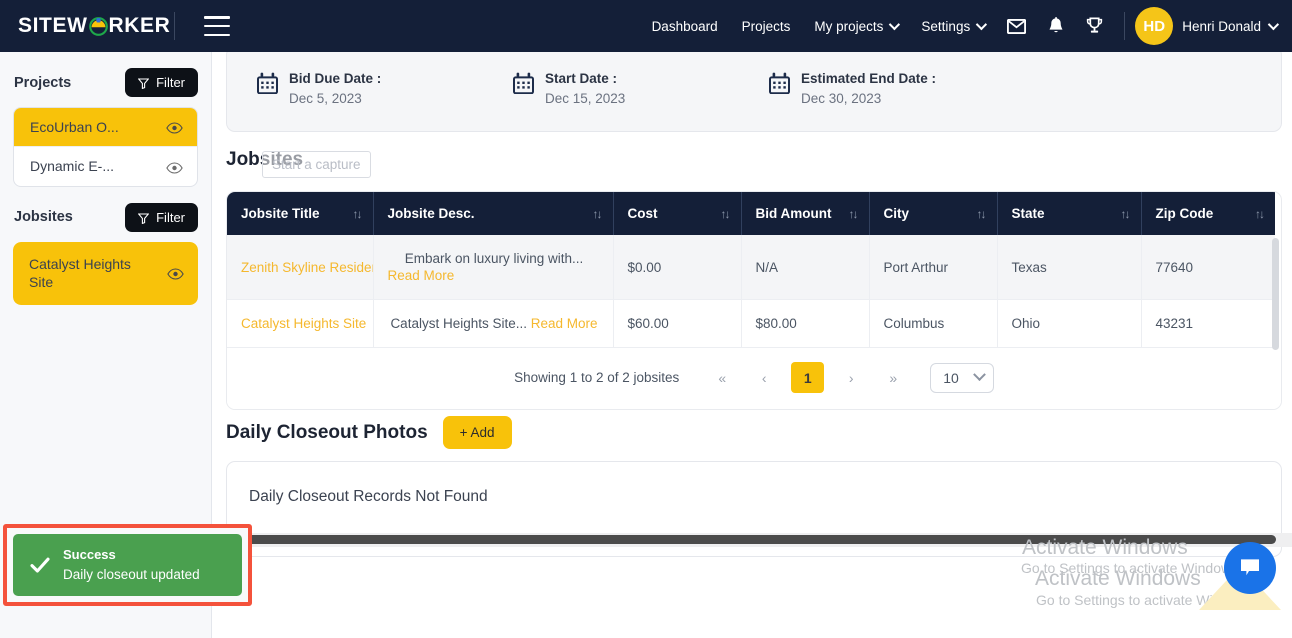 This screenshot has height=638, width=1292. What do you see at coordinates (962, 377) in the screenshot?
I see `page-size-select: 10` at bounding box center [962, 377].